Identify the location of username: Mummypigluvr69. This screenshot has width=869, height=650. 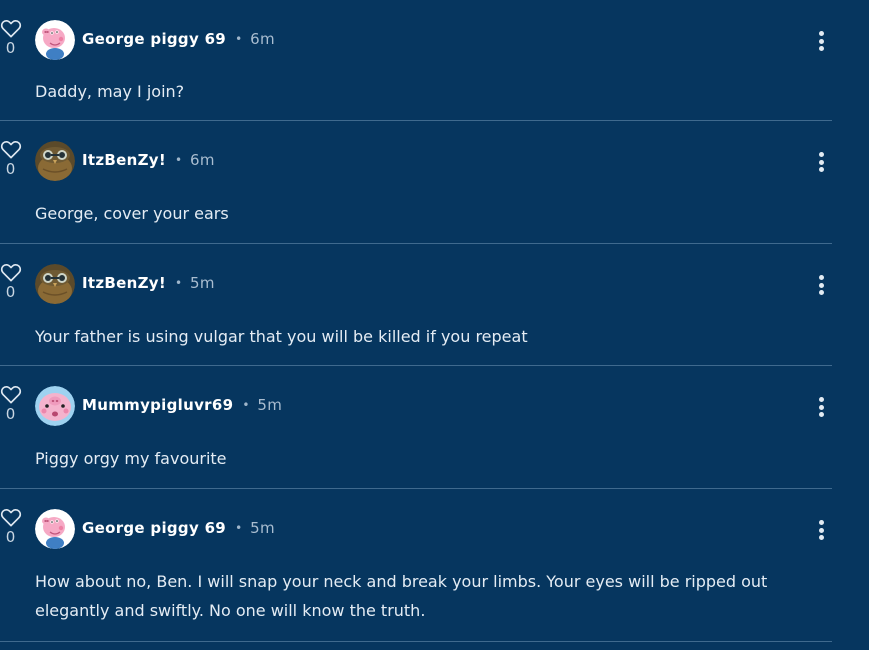
(157, 405).